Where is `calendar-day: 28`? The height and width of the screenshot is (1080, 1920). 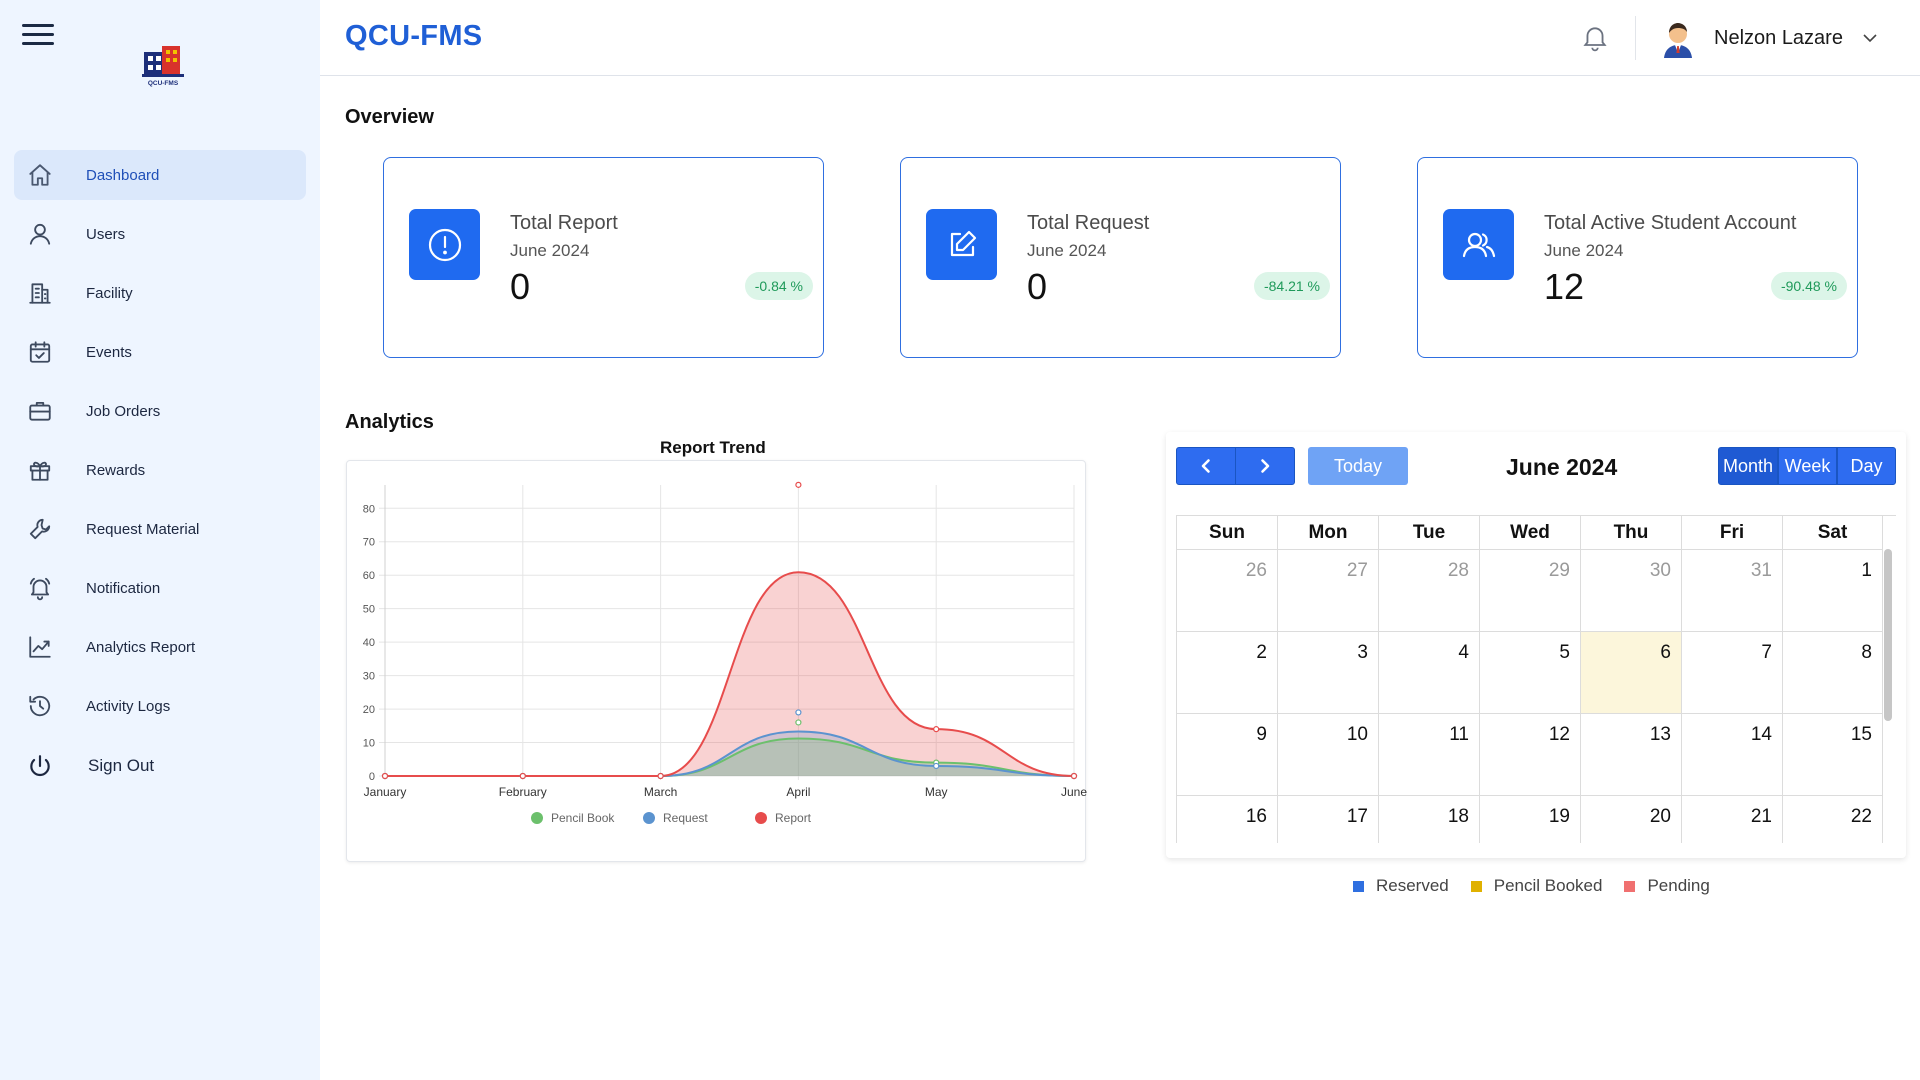
calendar-day: 28 is located at coordinates (1428, 590).